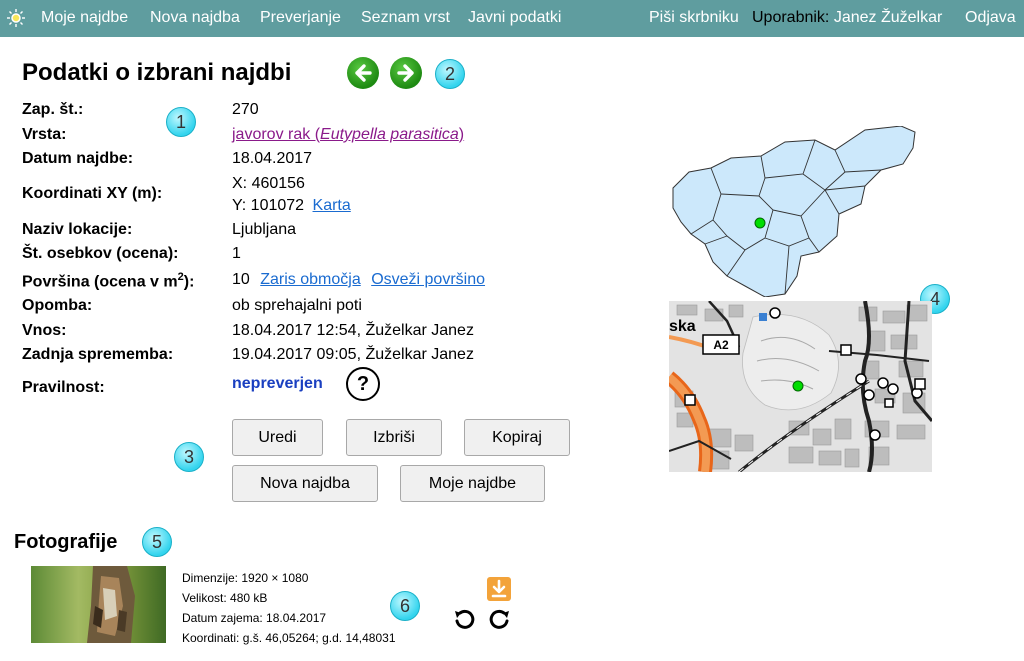  Describe the element at coordinates (195, 18) in the screenshot. I see `nav-nova-najdba: Nova najdba` at that location.